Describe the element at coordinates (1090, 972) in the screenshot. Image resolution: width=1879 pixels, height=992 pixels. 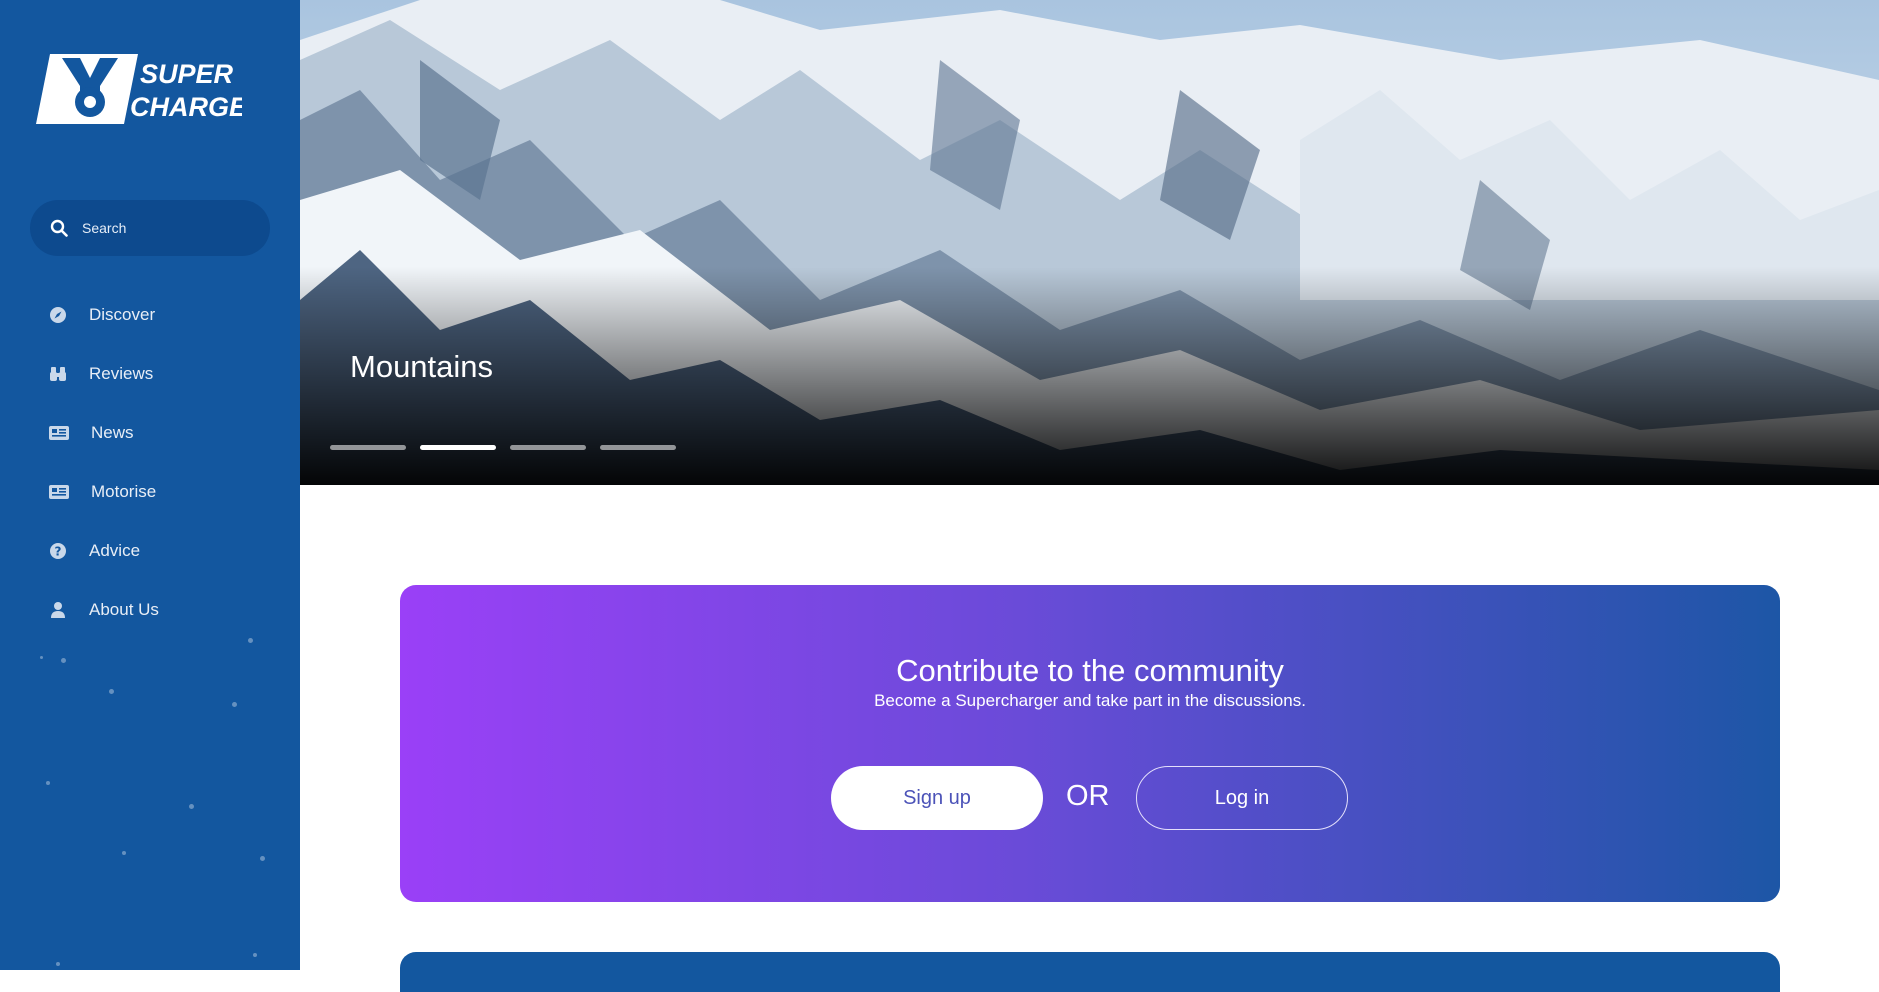
I see `next-section-card` at that location.